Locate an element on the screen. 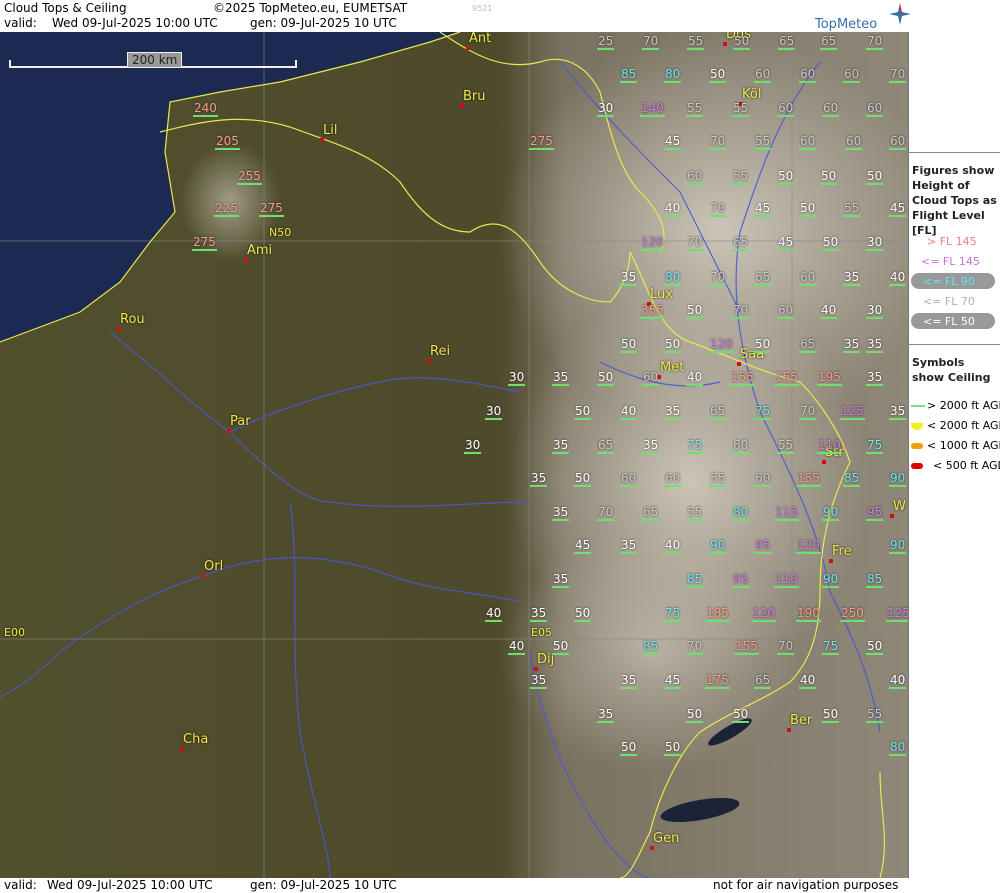  legend-ceiling-heading: Symbols show Ceiling is located at coordinates (951, 370).